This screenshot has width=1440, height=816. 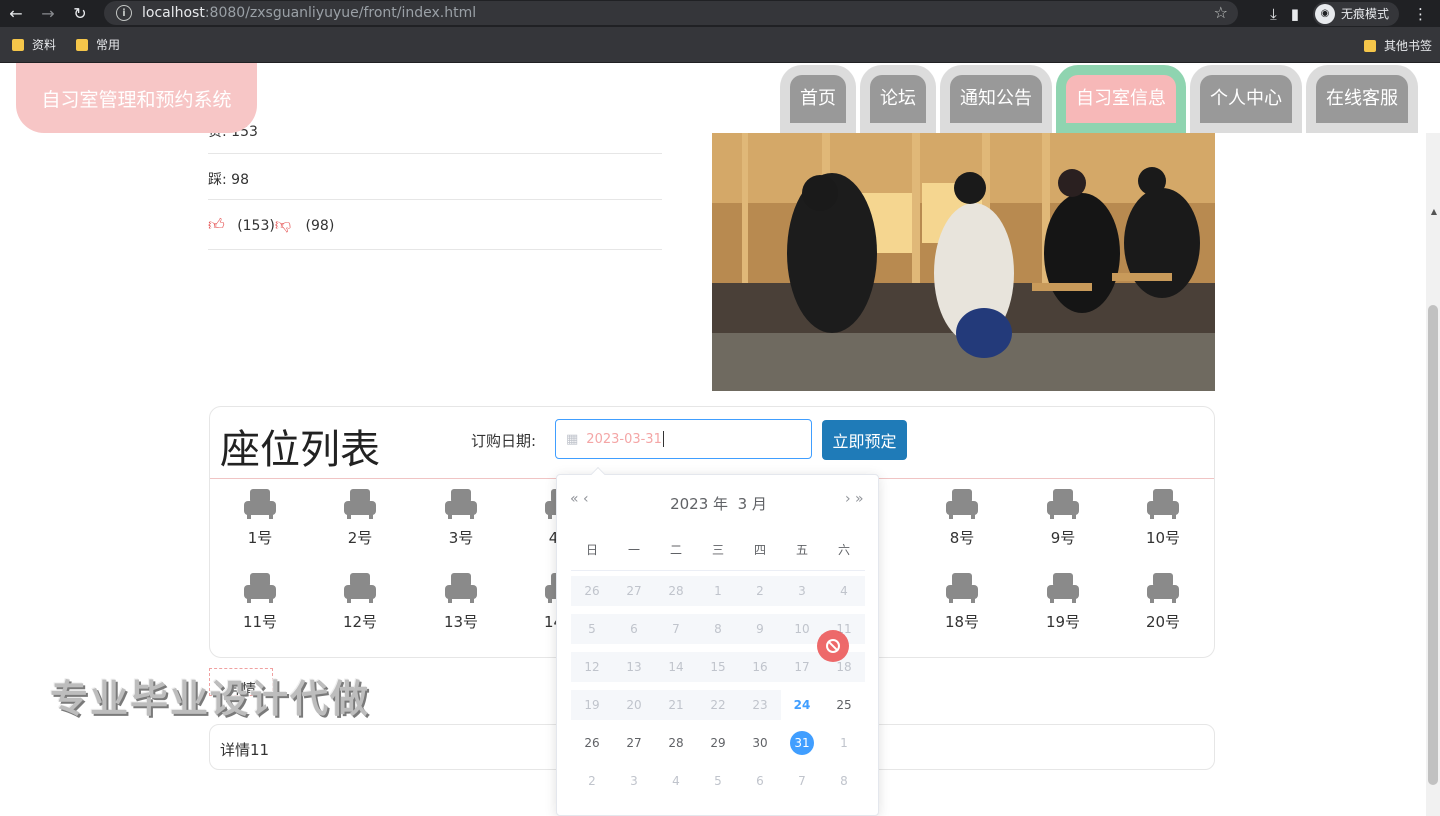 I want to click on day-number: 3, so click(x=634, y=781).